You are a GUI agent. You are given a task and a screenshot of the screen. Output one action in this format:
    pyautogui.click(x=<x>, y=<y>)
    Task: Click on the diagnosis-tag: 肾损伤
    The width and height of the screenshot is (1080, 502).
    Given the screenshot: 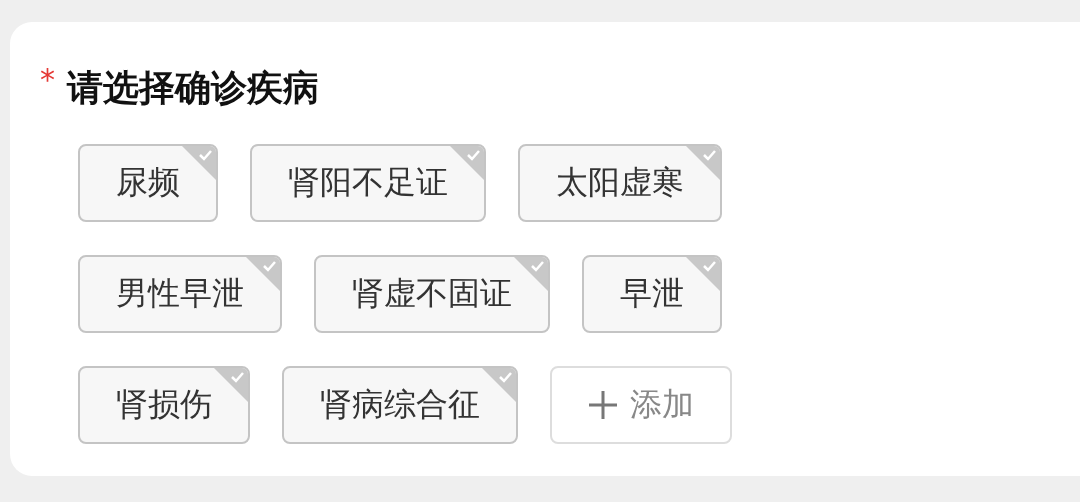 What is the action you would take?
    pyautogui.click(x=164, y=405)
    